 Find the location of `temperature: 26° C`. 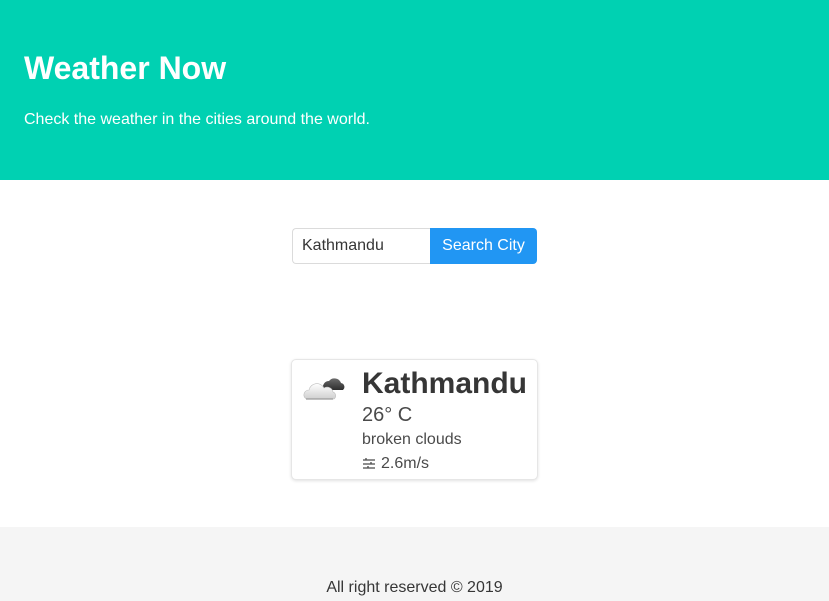

temperature: 26° C is located at coordinates (387, 415).